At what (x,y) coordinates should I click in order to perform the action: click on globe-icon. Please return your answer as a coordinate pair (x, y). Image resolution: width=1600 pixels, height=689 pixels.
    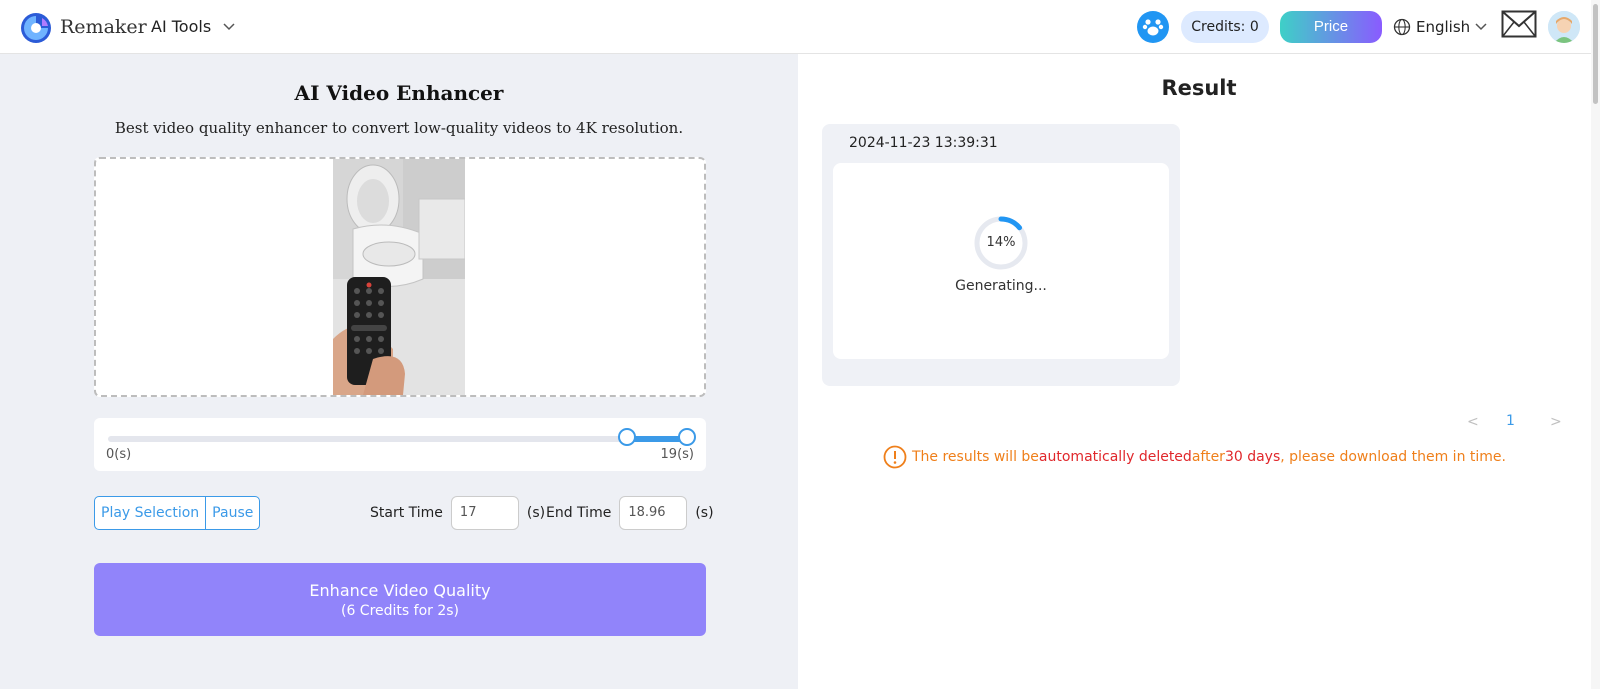
    Looking at the image, I should click on (1402, 27).